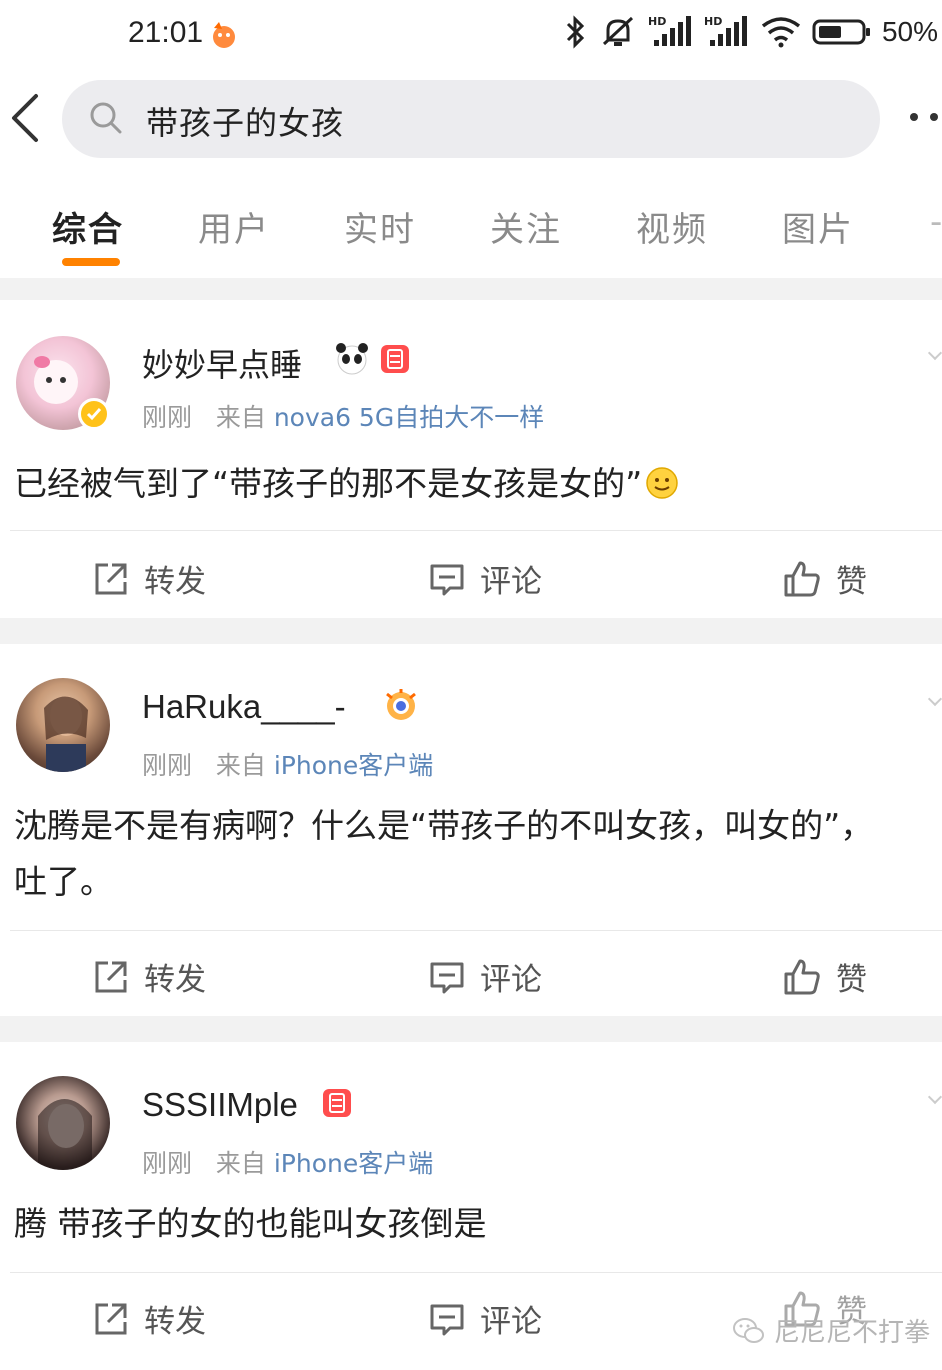 The image size is (942, 1370). I want to click on verified-badge-icon, so click(94, 414).